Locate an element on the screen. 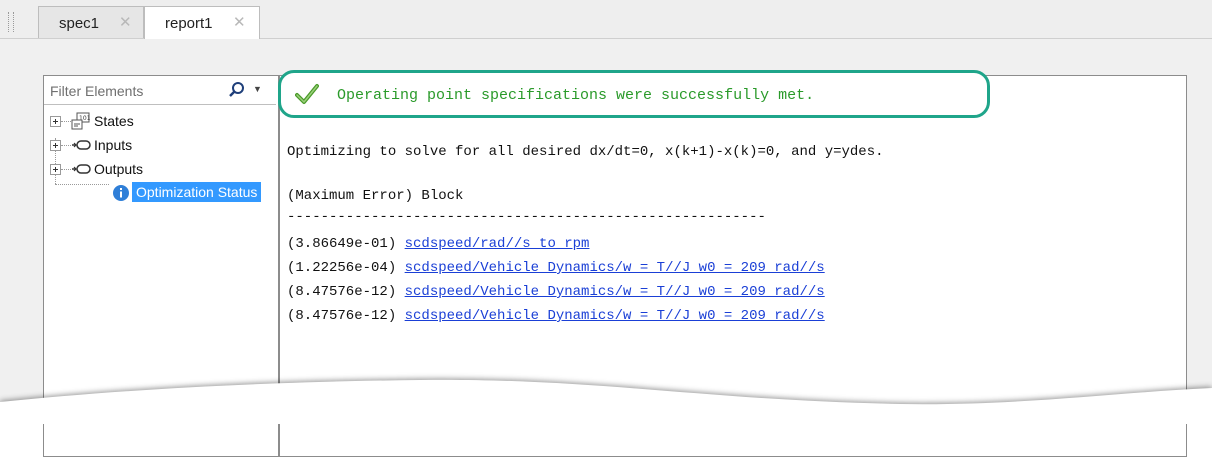 This screenshot has width=1212, height=457. tree-item-optimization-status: Optimization Status is located at coordinates (160, 193).